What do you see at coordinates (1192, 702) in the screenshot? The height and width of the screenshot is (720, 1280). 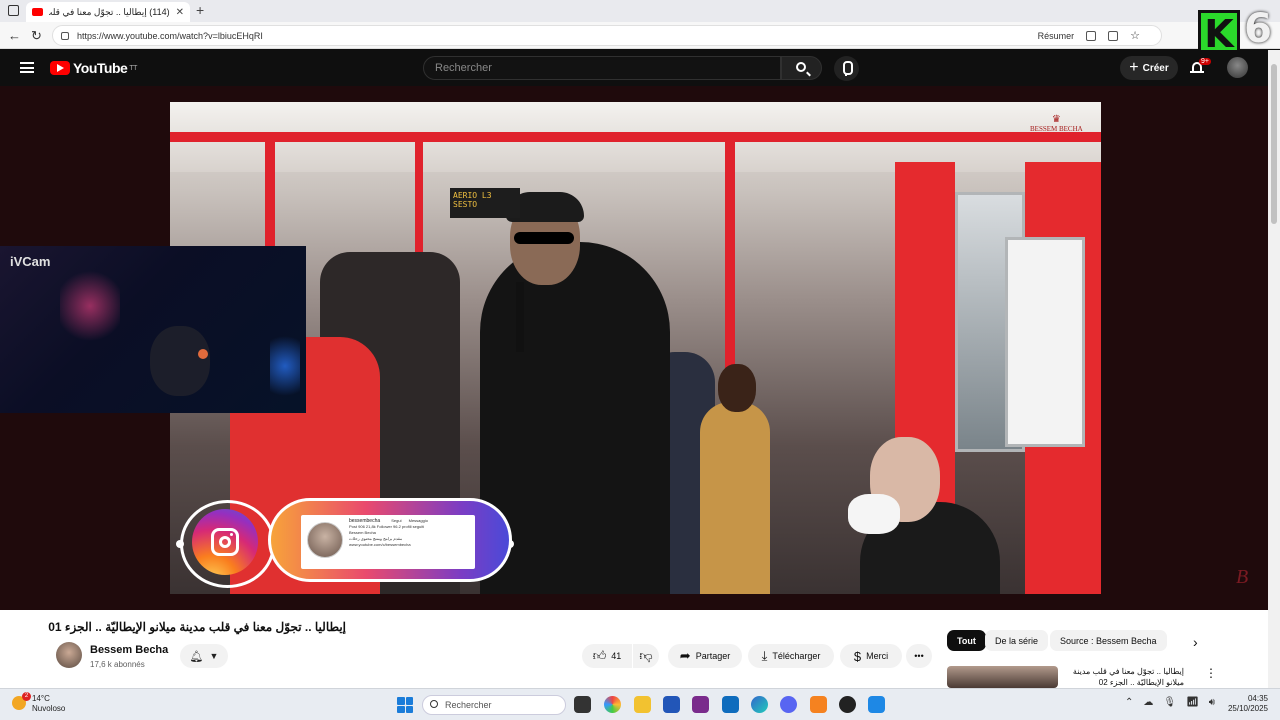 I see `wifi-icon: 📶︎` at bounding box center [1192, 702].